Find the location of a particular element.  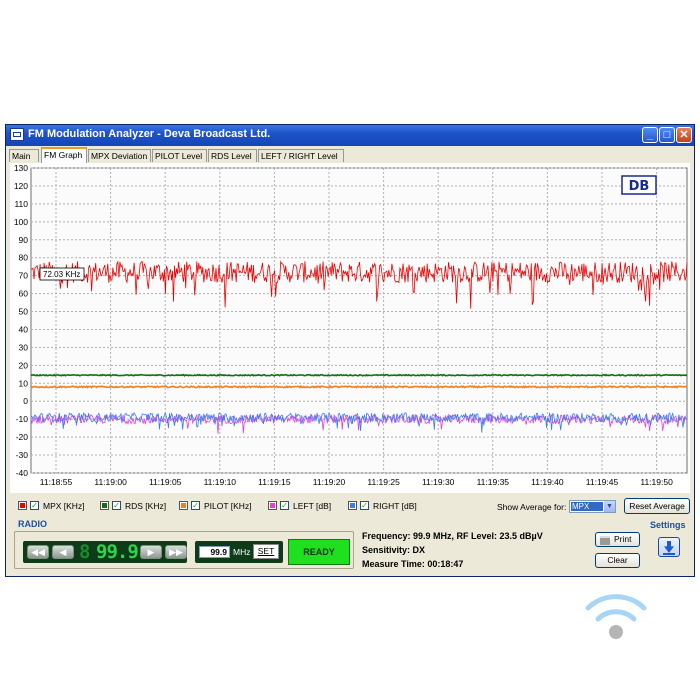

db-logo: DB is located at coordinates (639, 185).